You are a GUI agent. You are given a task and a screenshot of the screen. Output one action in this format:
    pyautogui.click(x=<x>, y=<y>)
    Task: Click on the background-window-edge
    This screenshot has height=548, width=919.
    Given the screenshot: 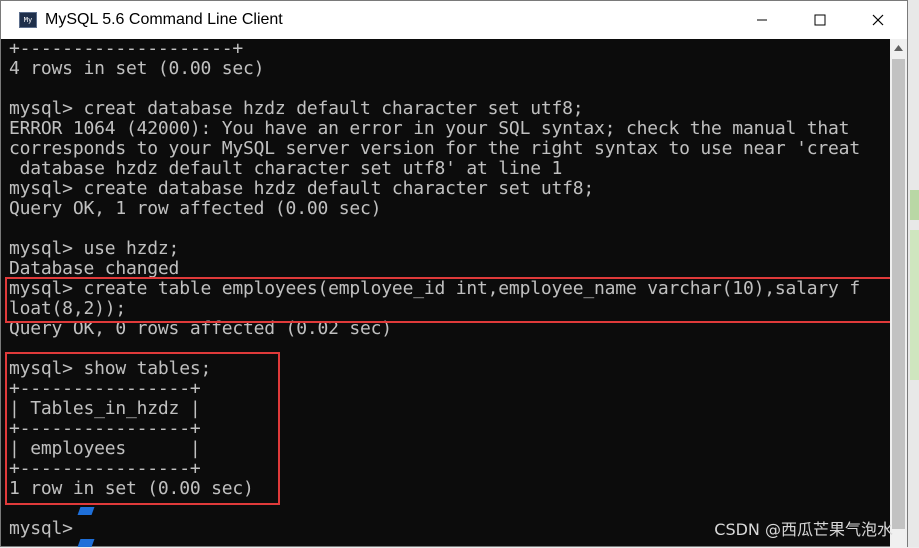 What is the action you would take?
    pyautogui.click(x=913, y=273)
    